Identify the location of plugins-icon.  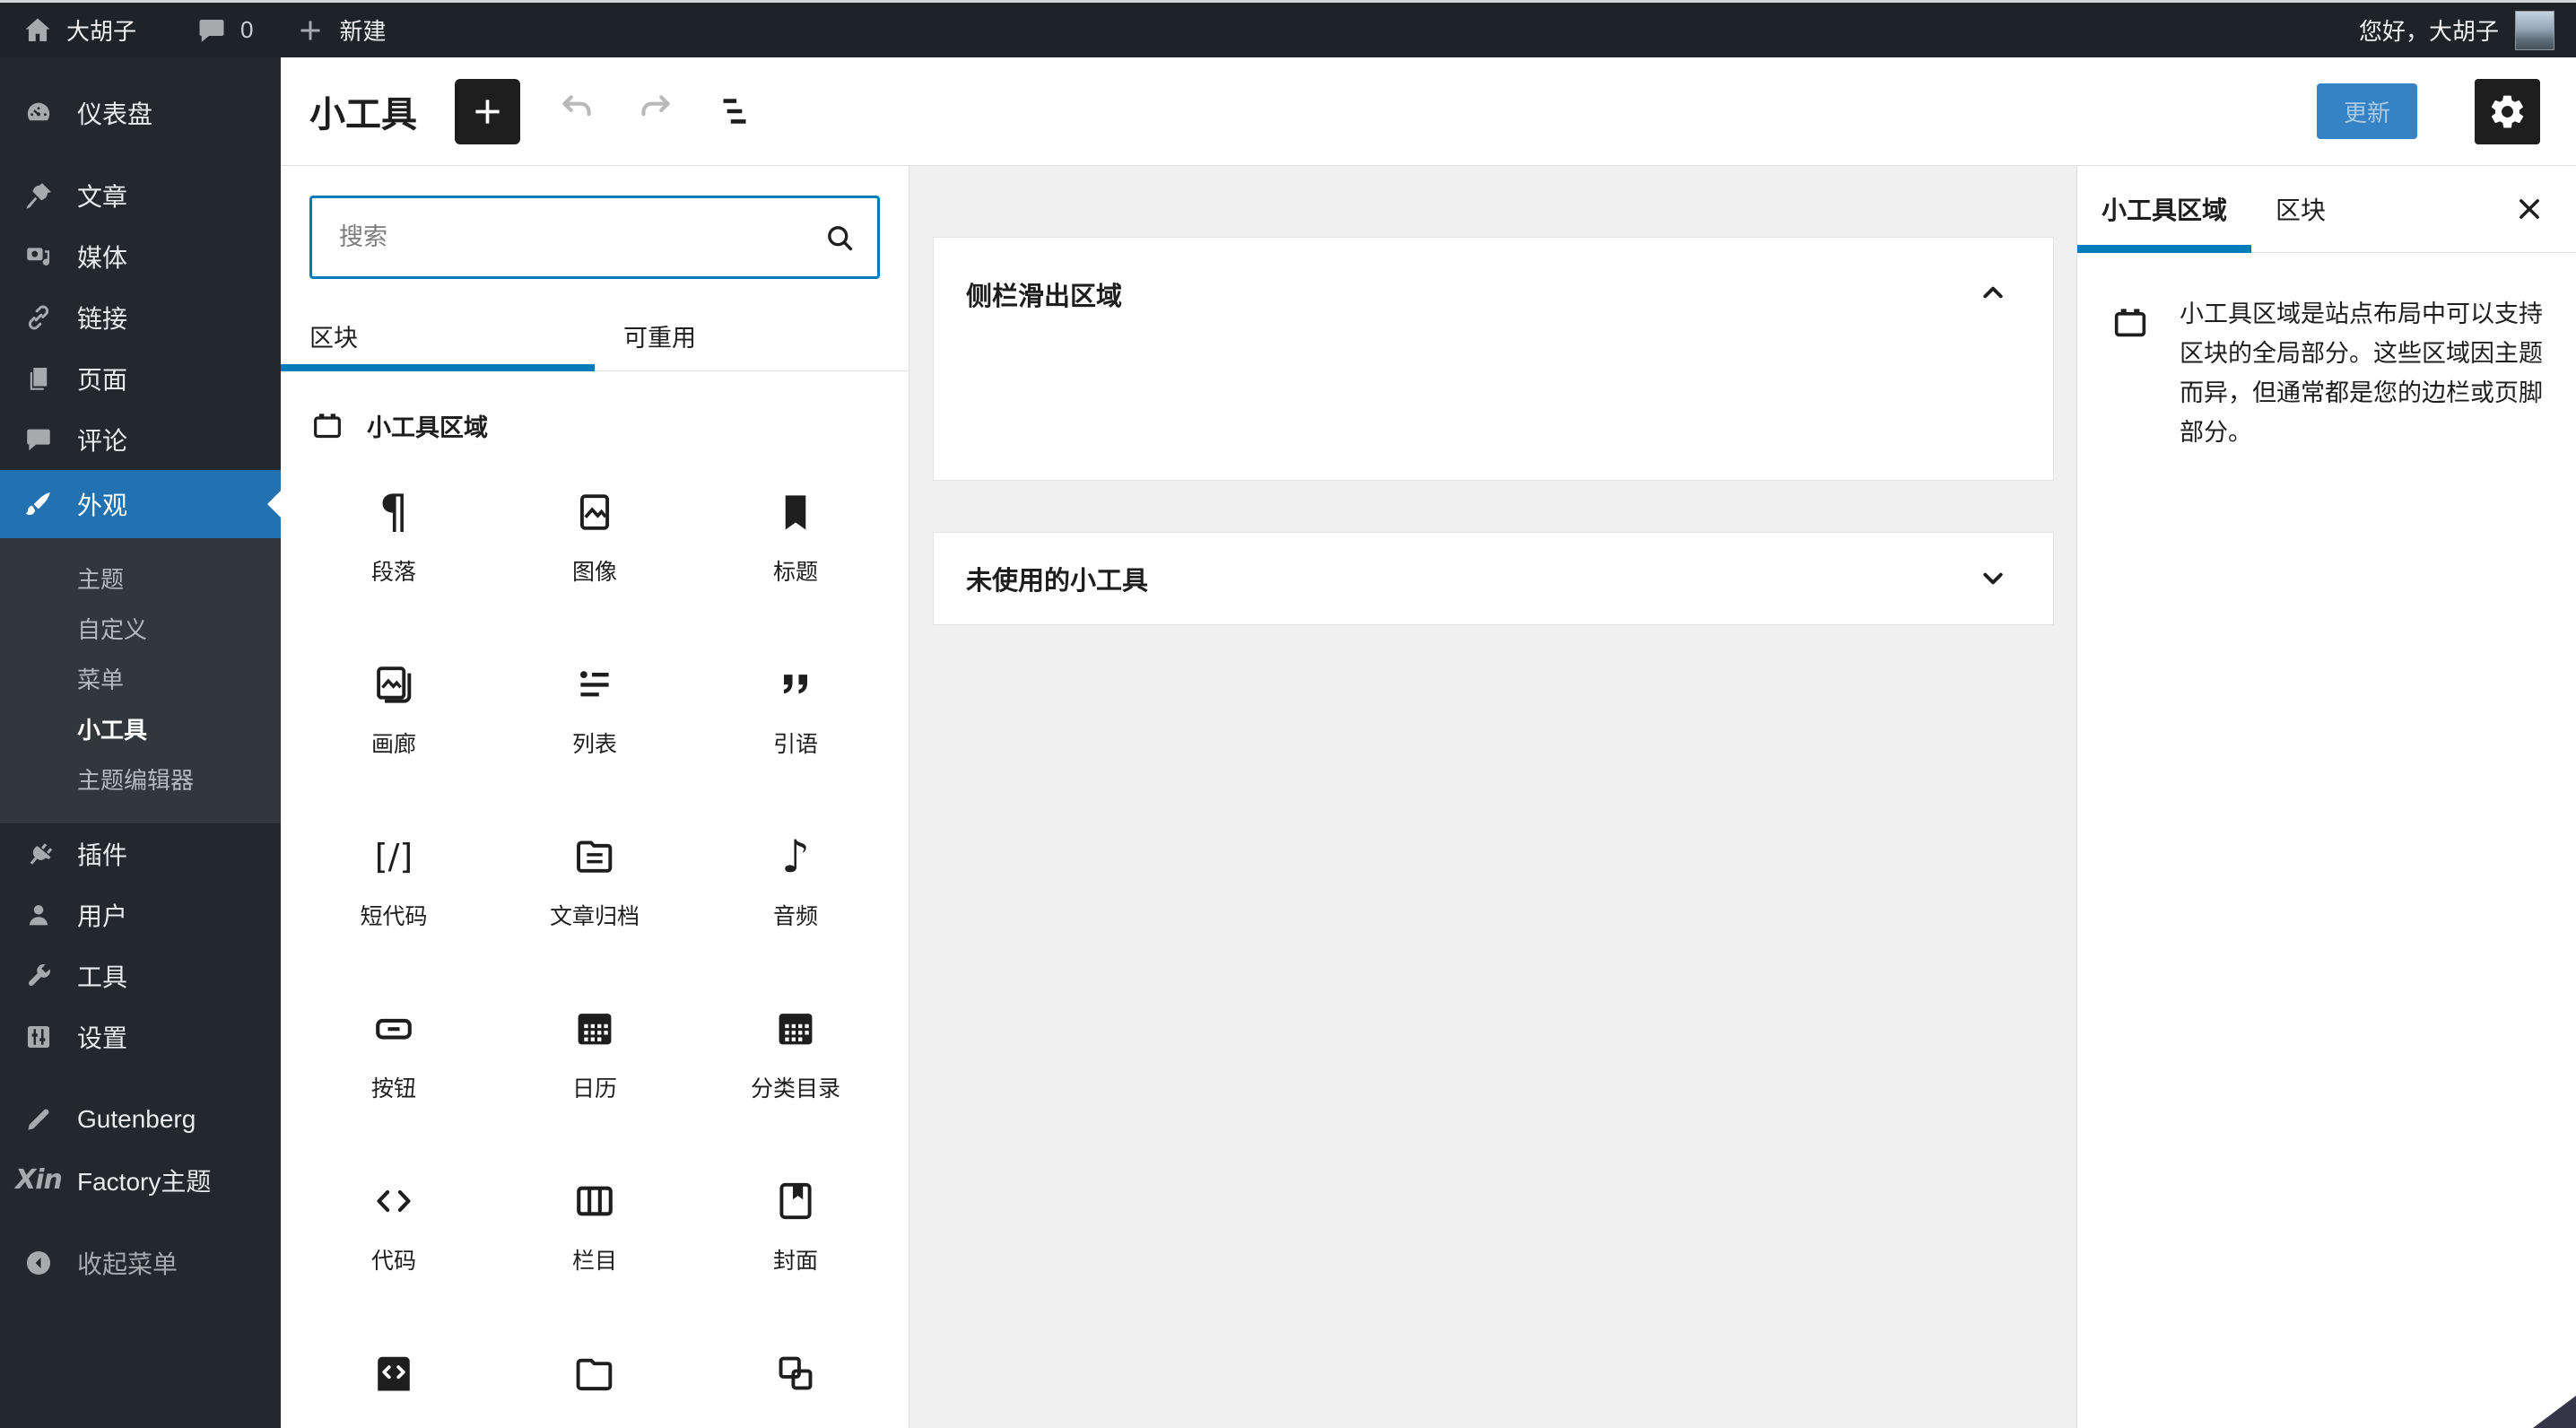
(38, 854).